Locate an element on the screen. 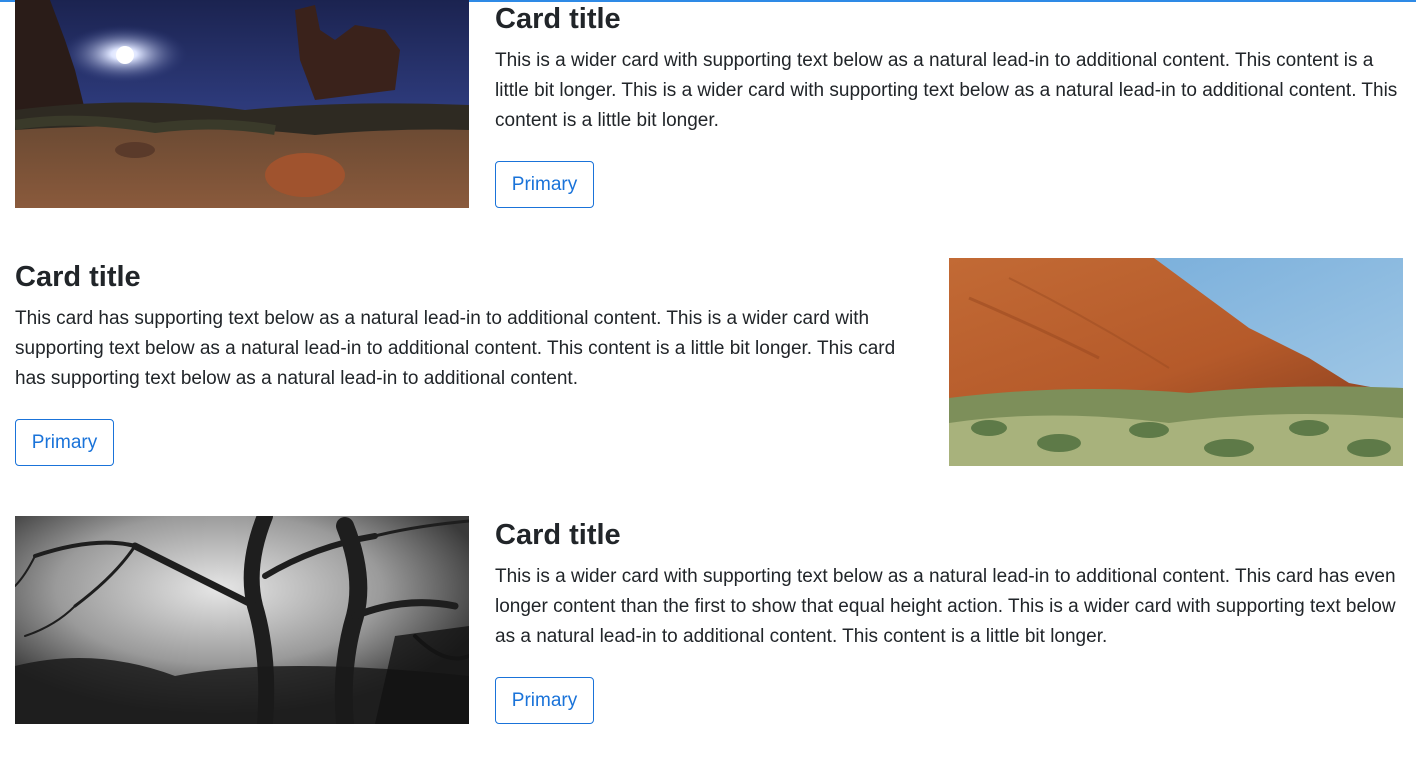 The width and height of the screenshot is (1416, 767). card-2-title: Card title is located at coordinates (78, 277).